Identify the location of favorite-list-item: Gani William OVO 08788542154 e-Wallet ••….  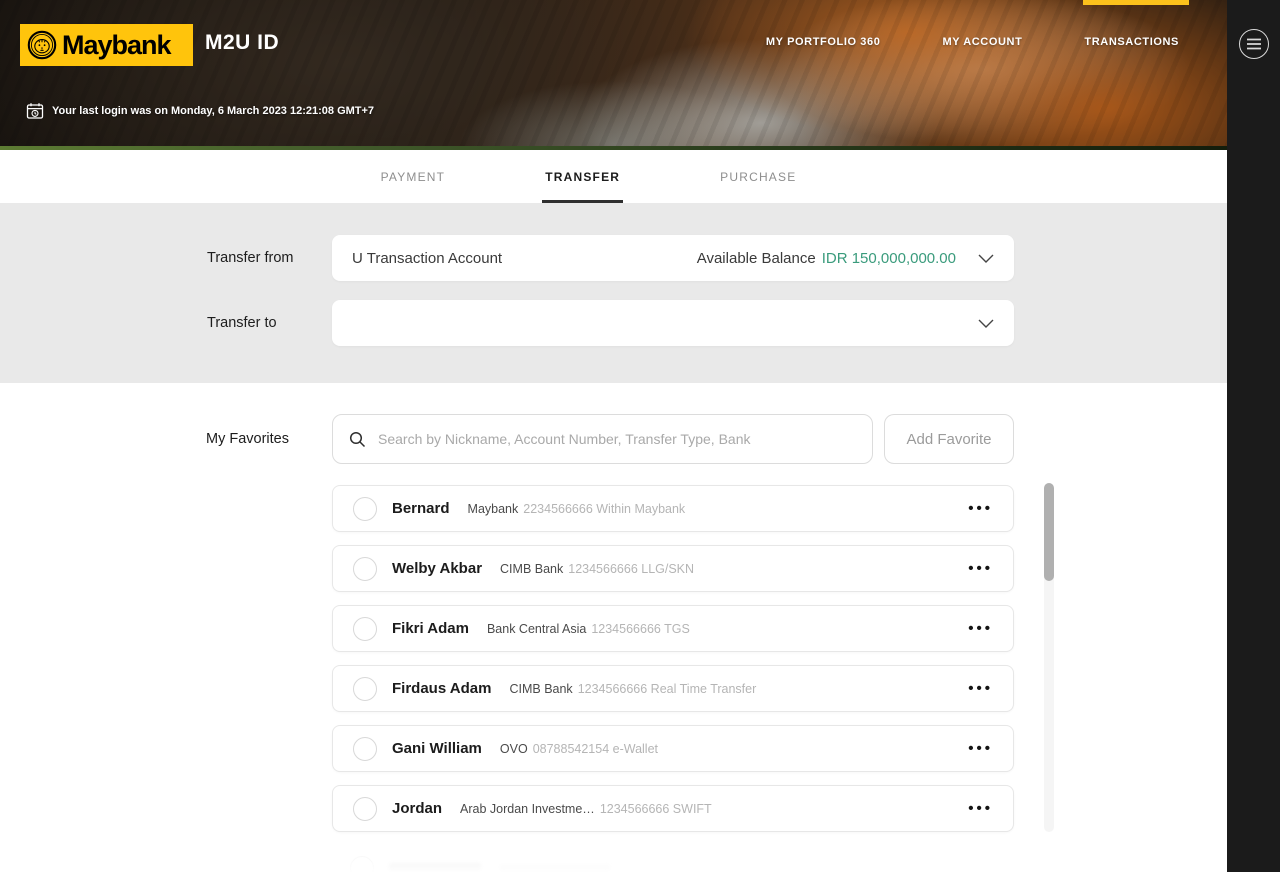
(673, 748).